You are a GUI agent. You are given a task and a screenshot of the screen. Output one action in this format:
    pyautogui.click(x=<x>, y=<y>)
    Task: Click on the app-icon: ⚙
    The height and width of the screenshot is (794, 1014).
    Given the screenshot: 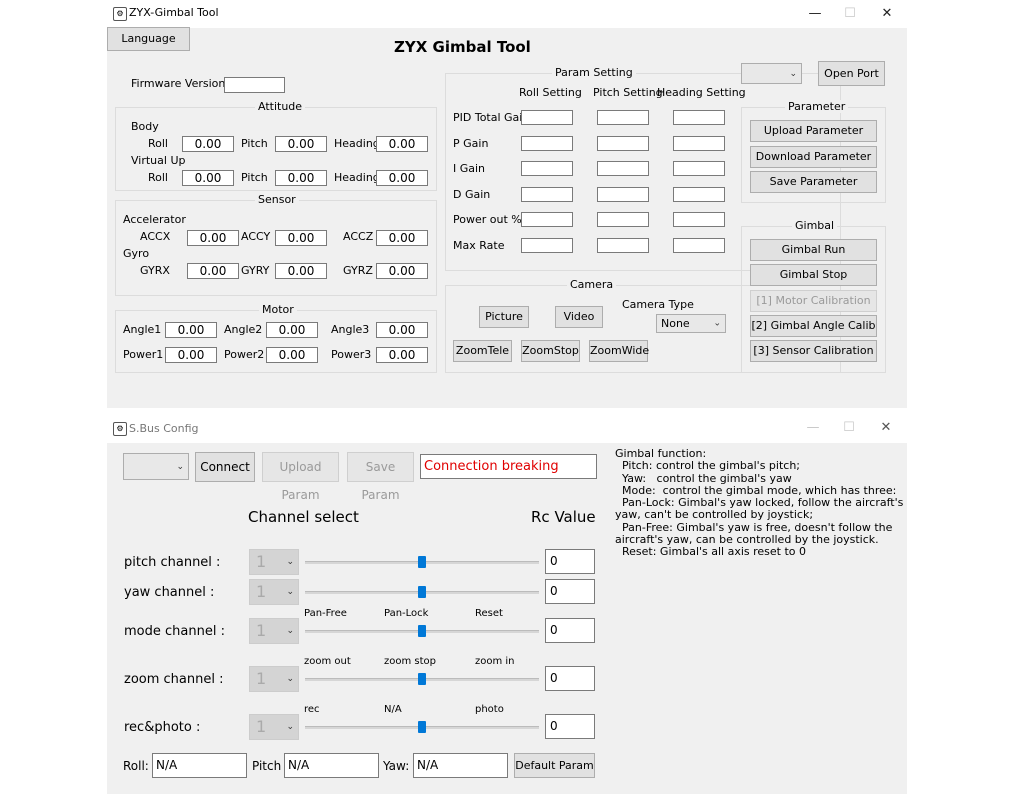 What is the action you would take?
    pyautogui.click(x=120, y=14)
    